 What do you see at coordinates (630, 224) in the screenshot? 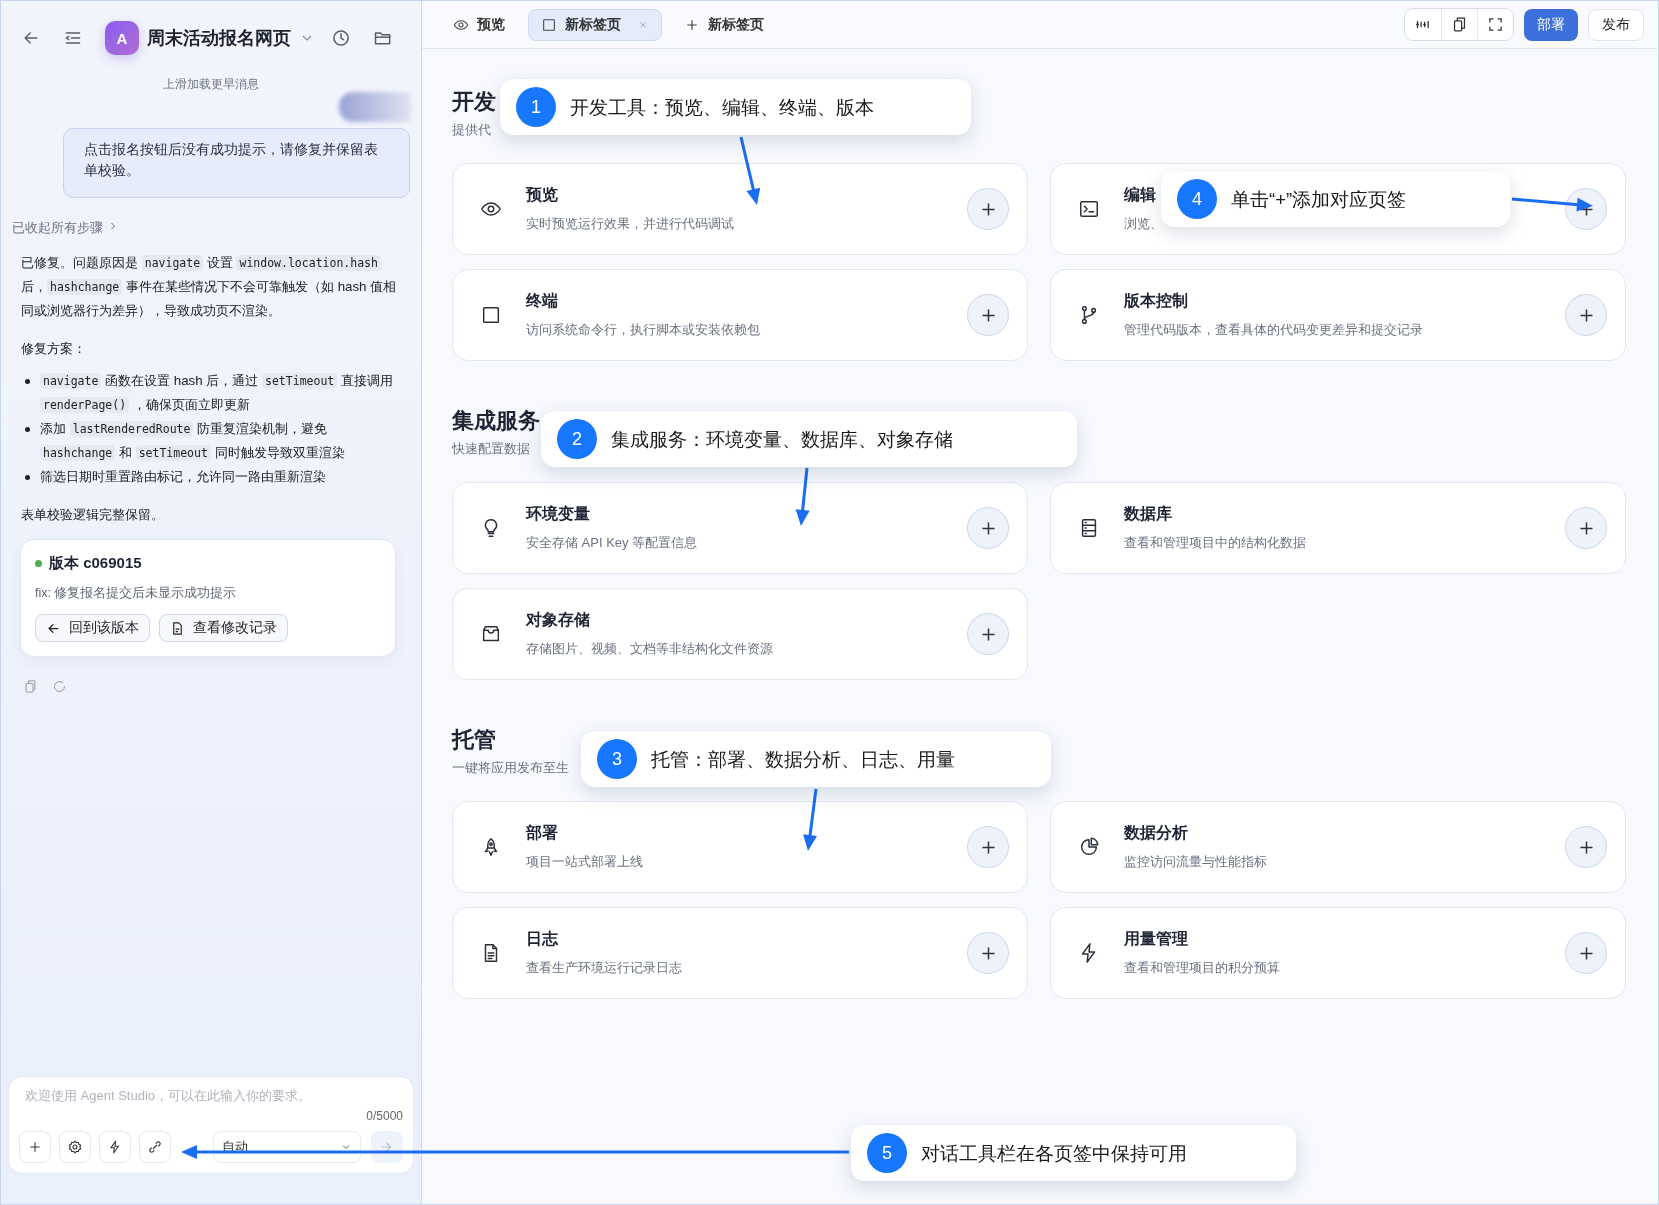
I see `card-description: 实时预览运行效果，并进行代码调试` at bounding box center [630, 224].